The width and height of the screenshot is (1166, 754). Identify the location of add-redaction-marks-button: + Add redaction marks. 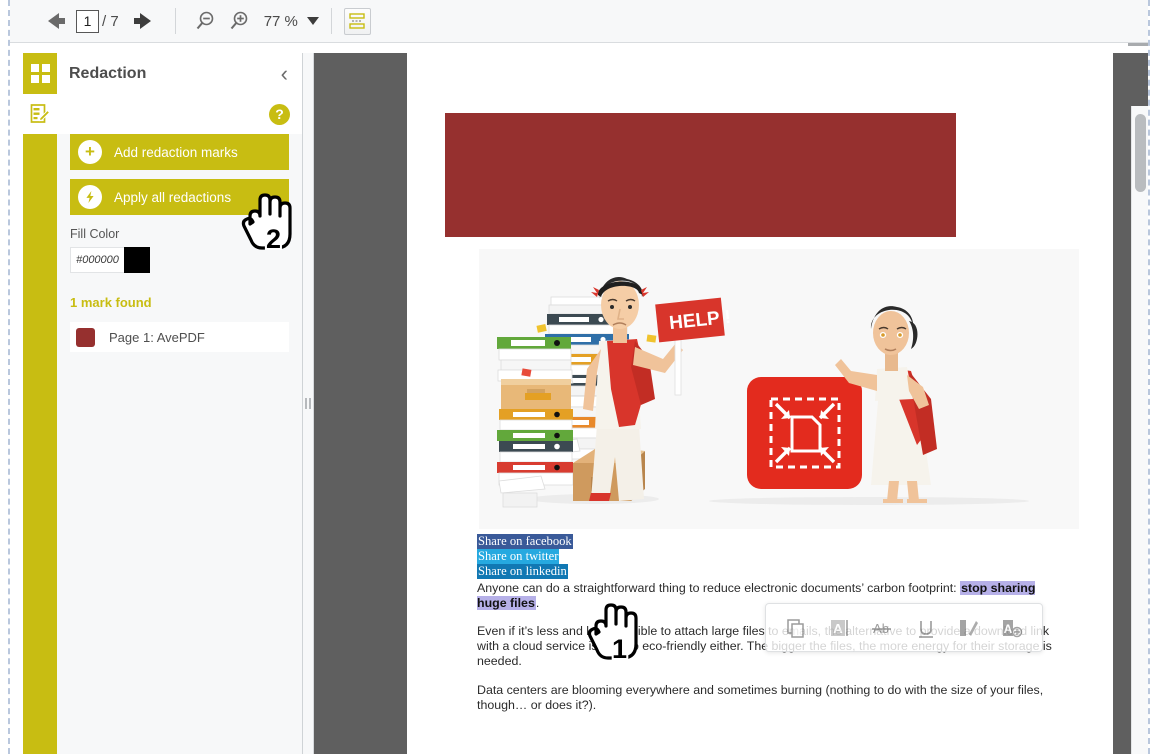
(179, 152).